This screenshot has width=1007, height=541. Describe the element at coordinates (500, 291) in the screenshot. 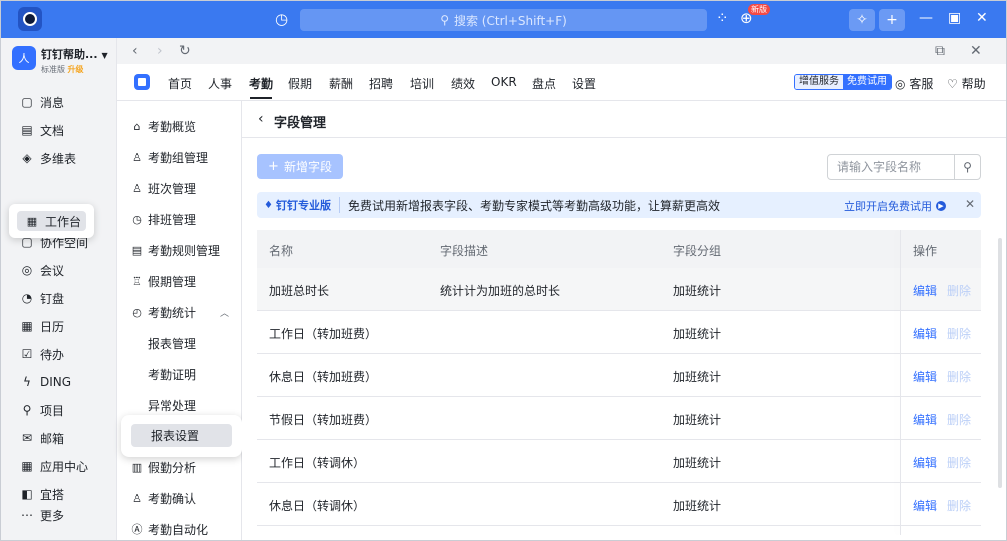

I see `cell-desc: 统计计为加班的总时长` at that location.